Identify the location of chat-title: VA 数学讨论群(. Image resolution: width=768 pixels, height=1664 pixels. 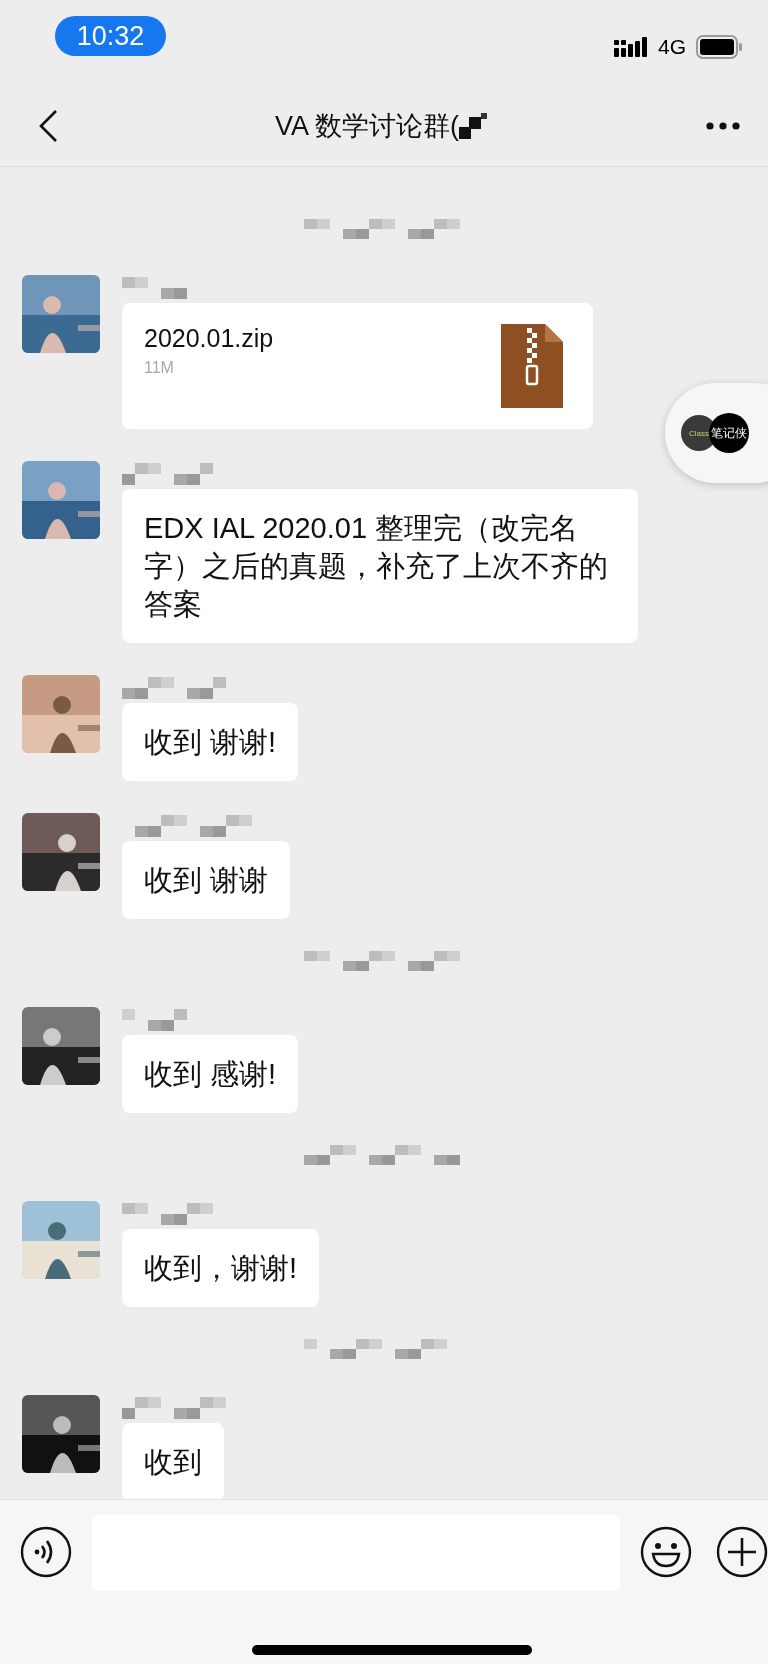
(367, 126).